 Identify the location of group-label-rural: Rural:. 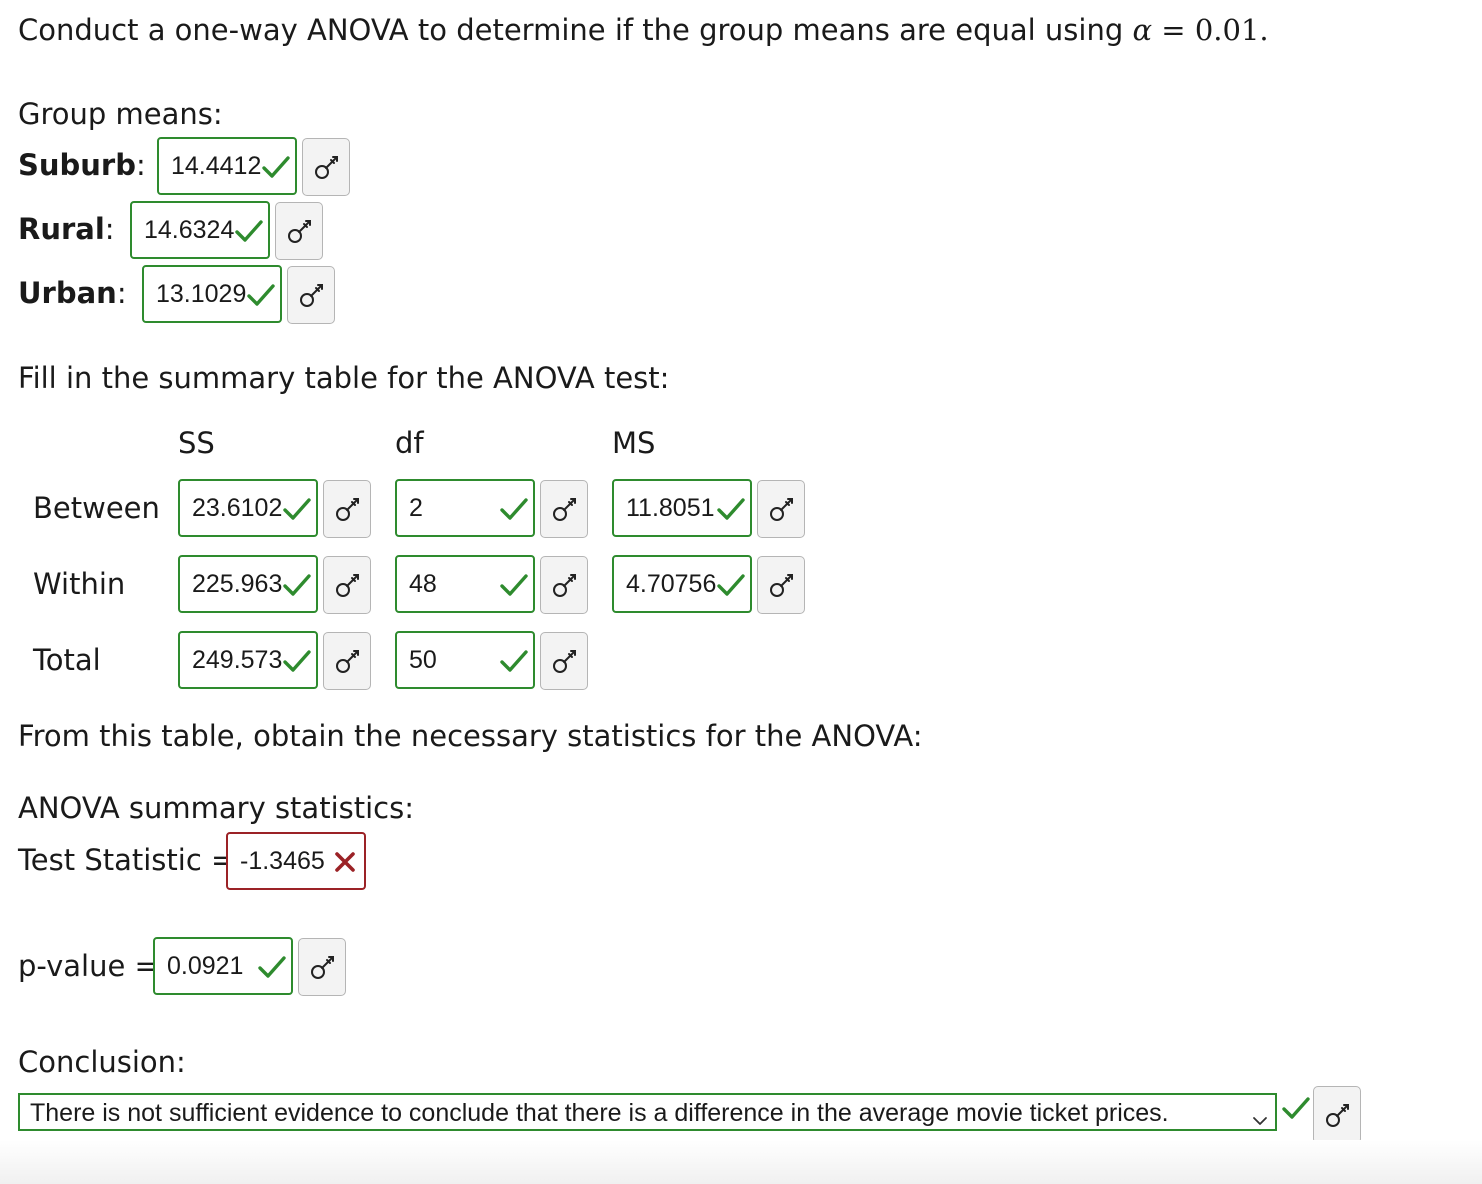
(66, 229).